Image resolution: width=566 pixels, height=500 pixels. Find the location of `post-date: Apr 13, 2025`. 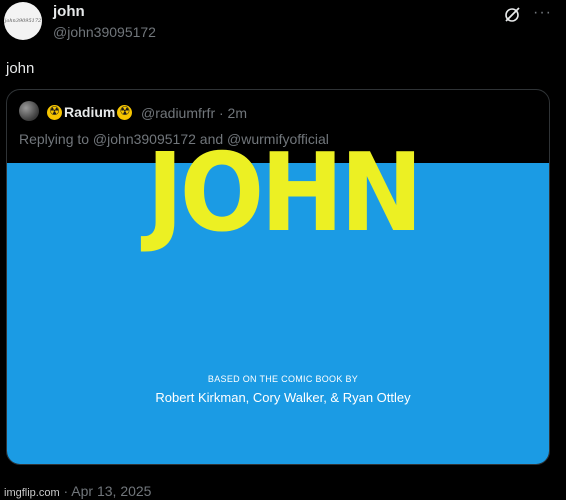

post-date: Apr 13, 2025 is located at coordinates (111, 491).